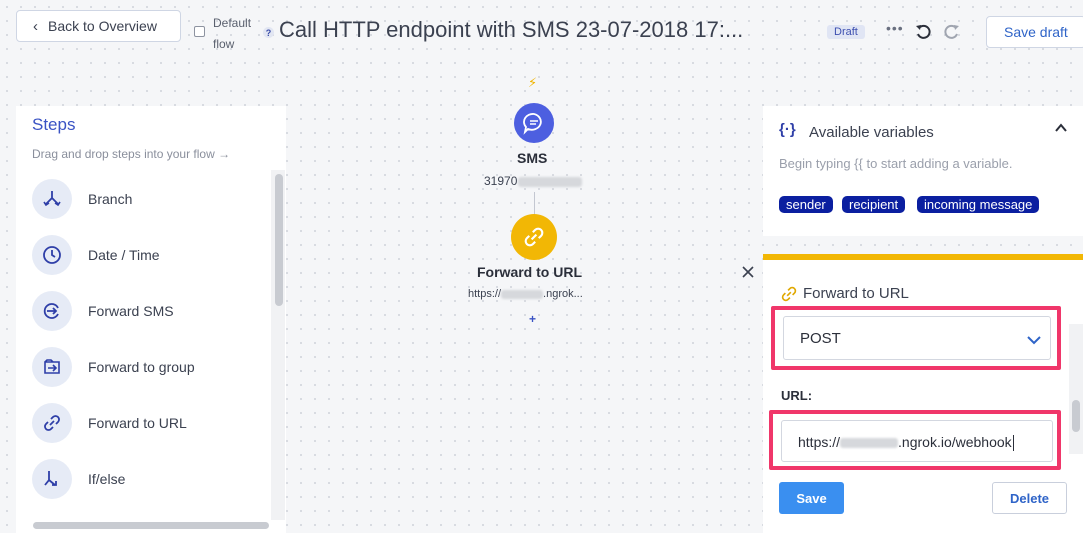  Describe the element at coordinates (787, 129) in the screenshot. I see `variables-icon: {·}` at that location.